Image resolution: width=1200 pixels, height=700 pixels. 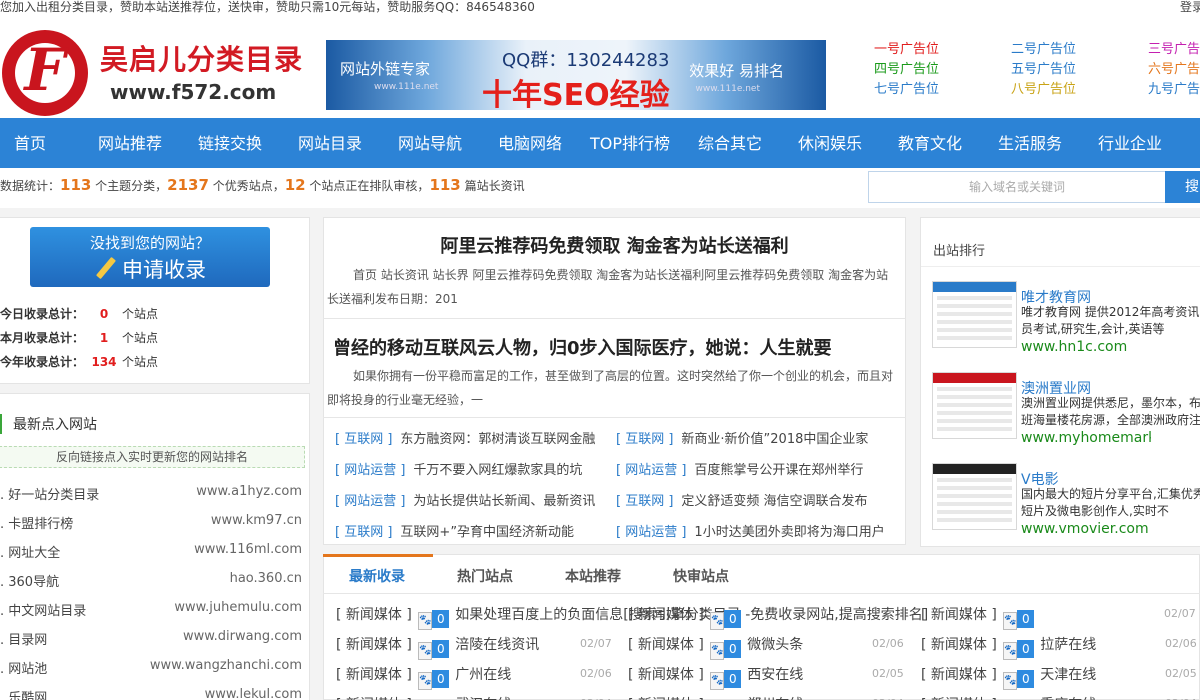 I want to click on listing-item: [ 新闻媒体 ] 🐾 0 天津在线 02/05, so click(x=1059, y=677).